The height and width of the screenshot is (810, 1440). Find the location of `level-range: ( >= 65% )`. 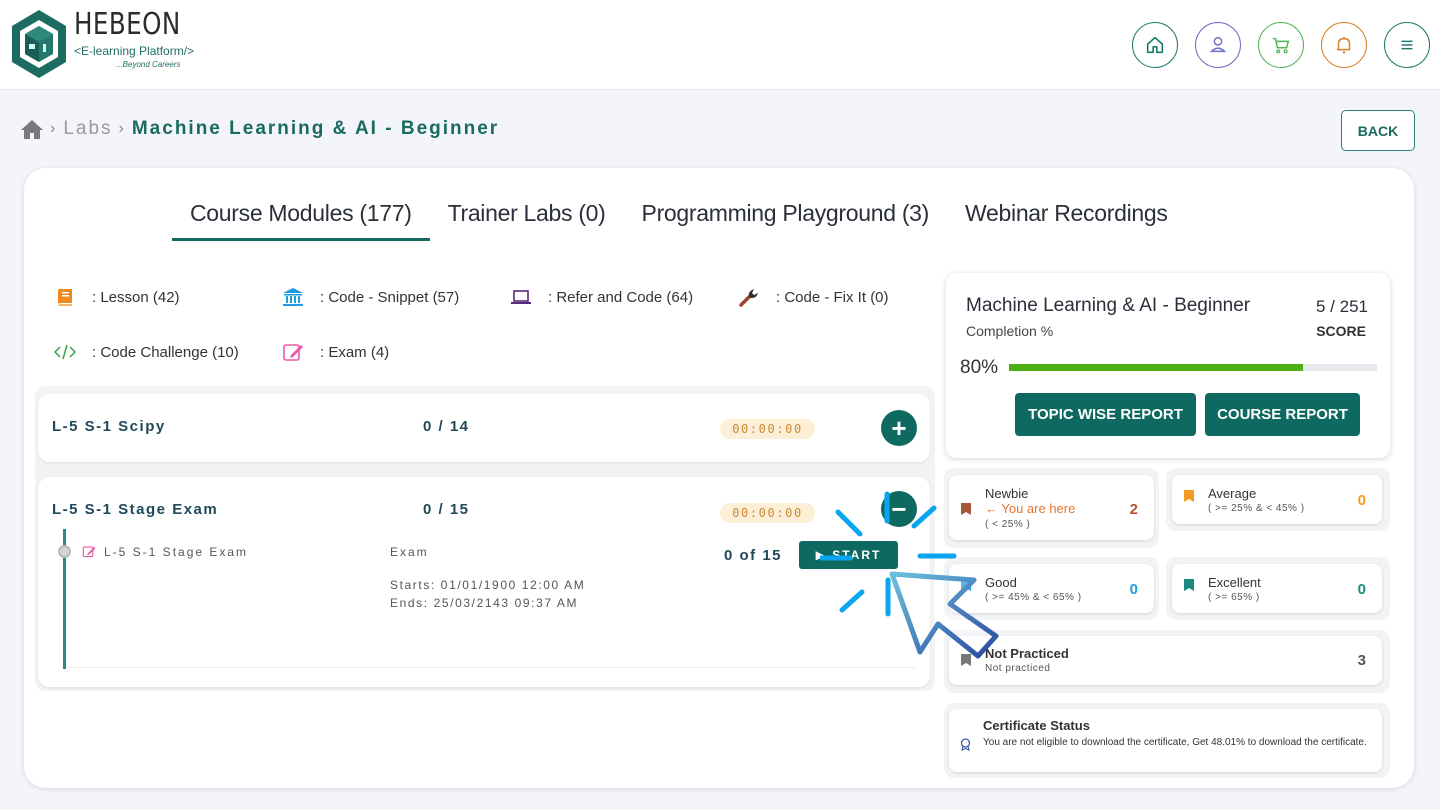

level-range: ( >= 65% ) is located at coordinates (1234, 597).